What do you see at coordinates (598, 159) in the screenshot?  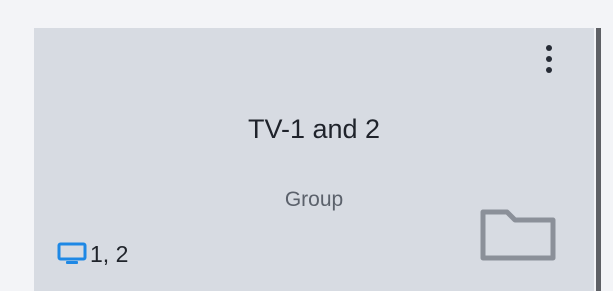 I see `adjacent-card-edge` at bounding box center [598, 159].